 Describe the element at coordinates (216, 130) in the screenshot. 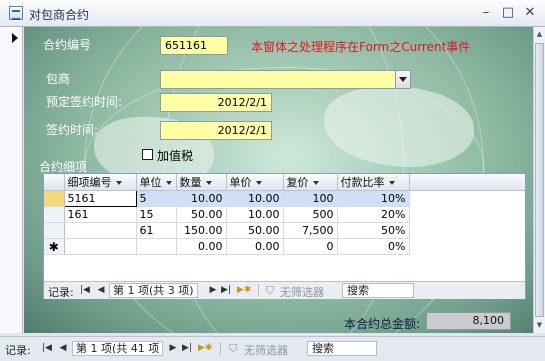

I see `sign-date-field: 2012/2/1` at that location.